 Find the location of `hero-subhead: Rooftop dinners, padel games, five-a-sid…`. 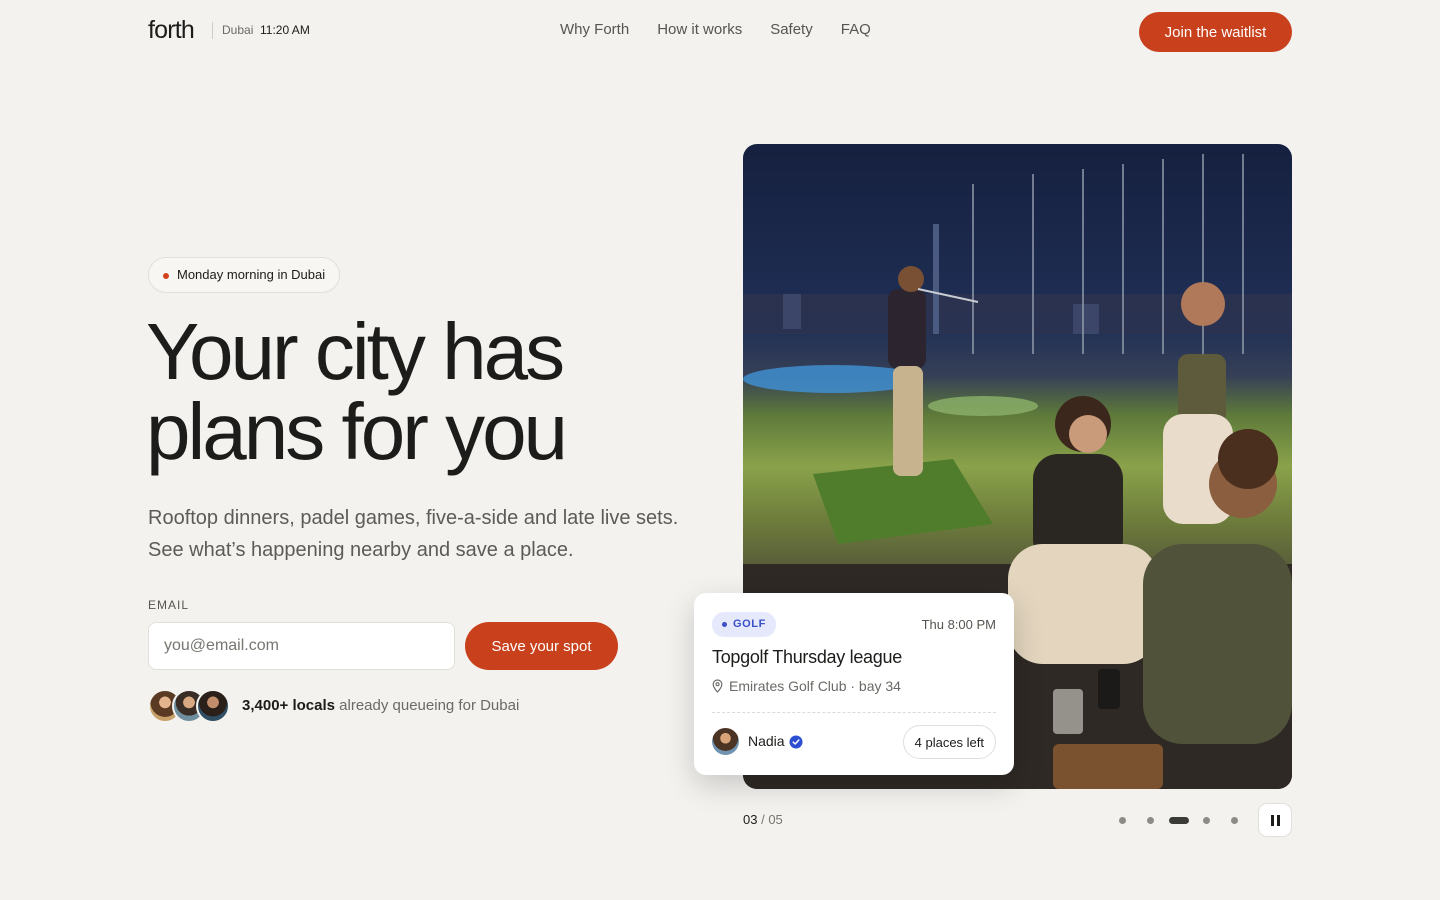

hero-subhead: Rooftop dinners, padel games, five-a-sid… is located at coordinates (413, 534).